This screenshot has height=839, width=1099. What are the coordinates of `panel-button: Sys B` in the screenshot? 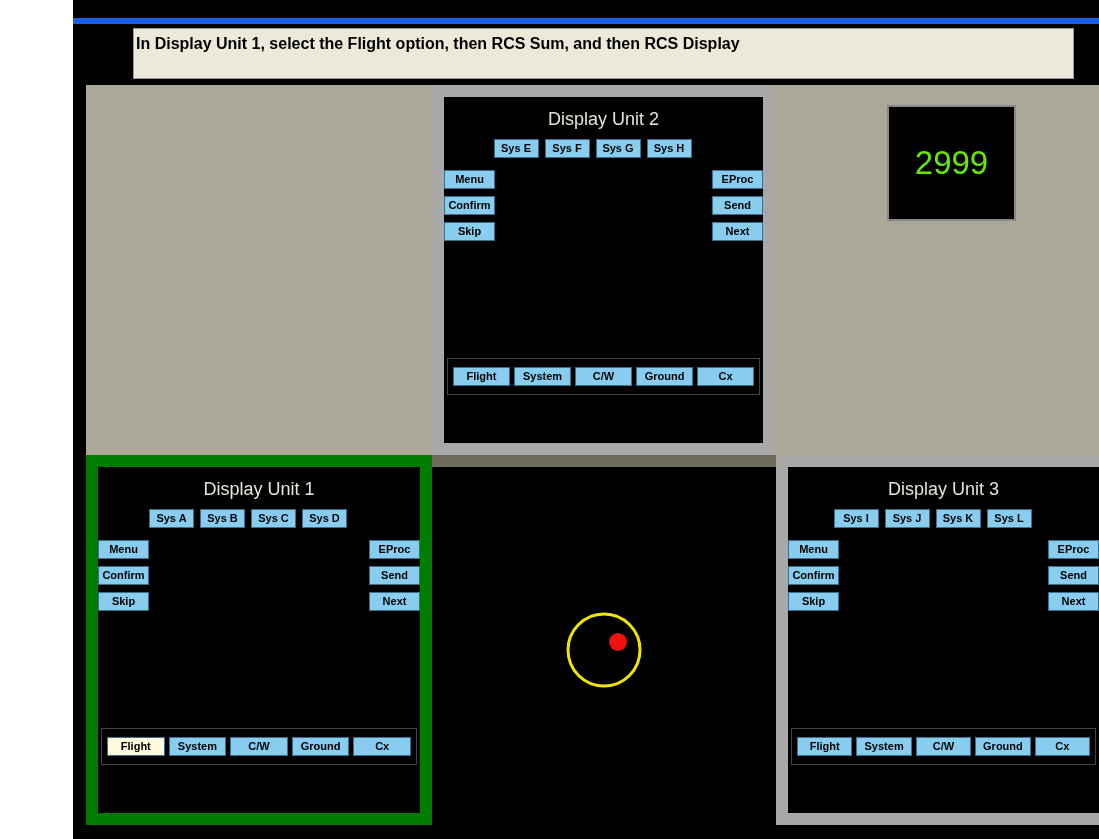 It's located at (222, 518).